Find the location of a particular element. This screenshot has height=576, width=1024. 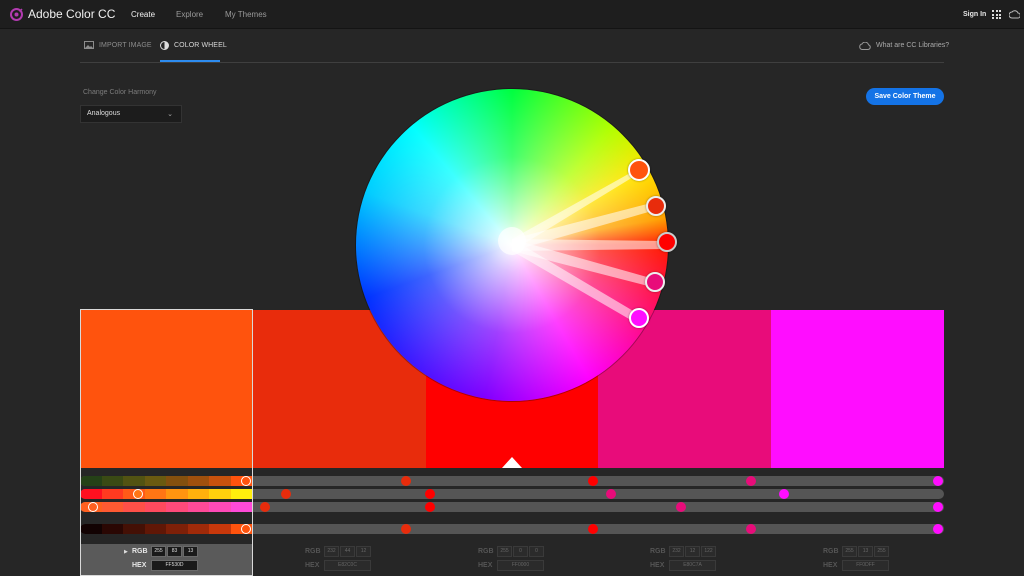

green-input: 0 is located at coordinates (520, 551).